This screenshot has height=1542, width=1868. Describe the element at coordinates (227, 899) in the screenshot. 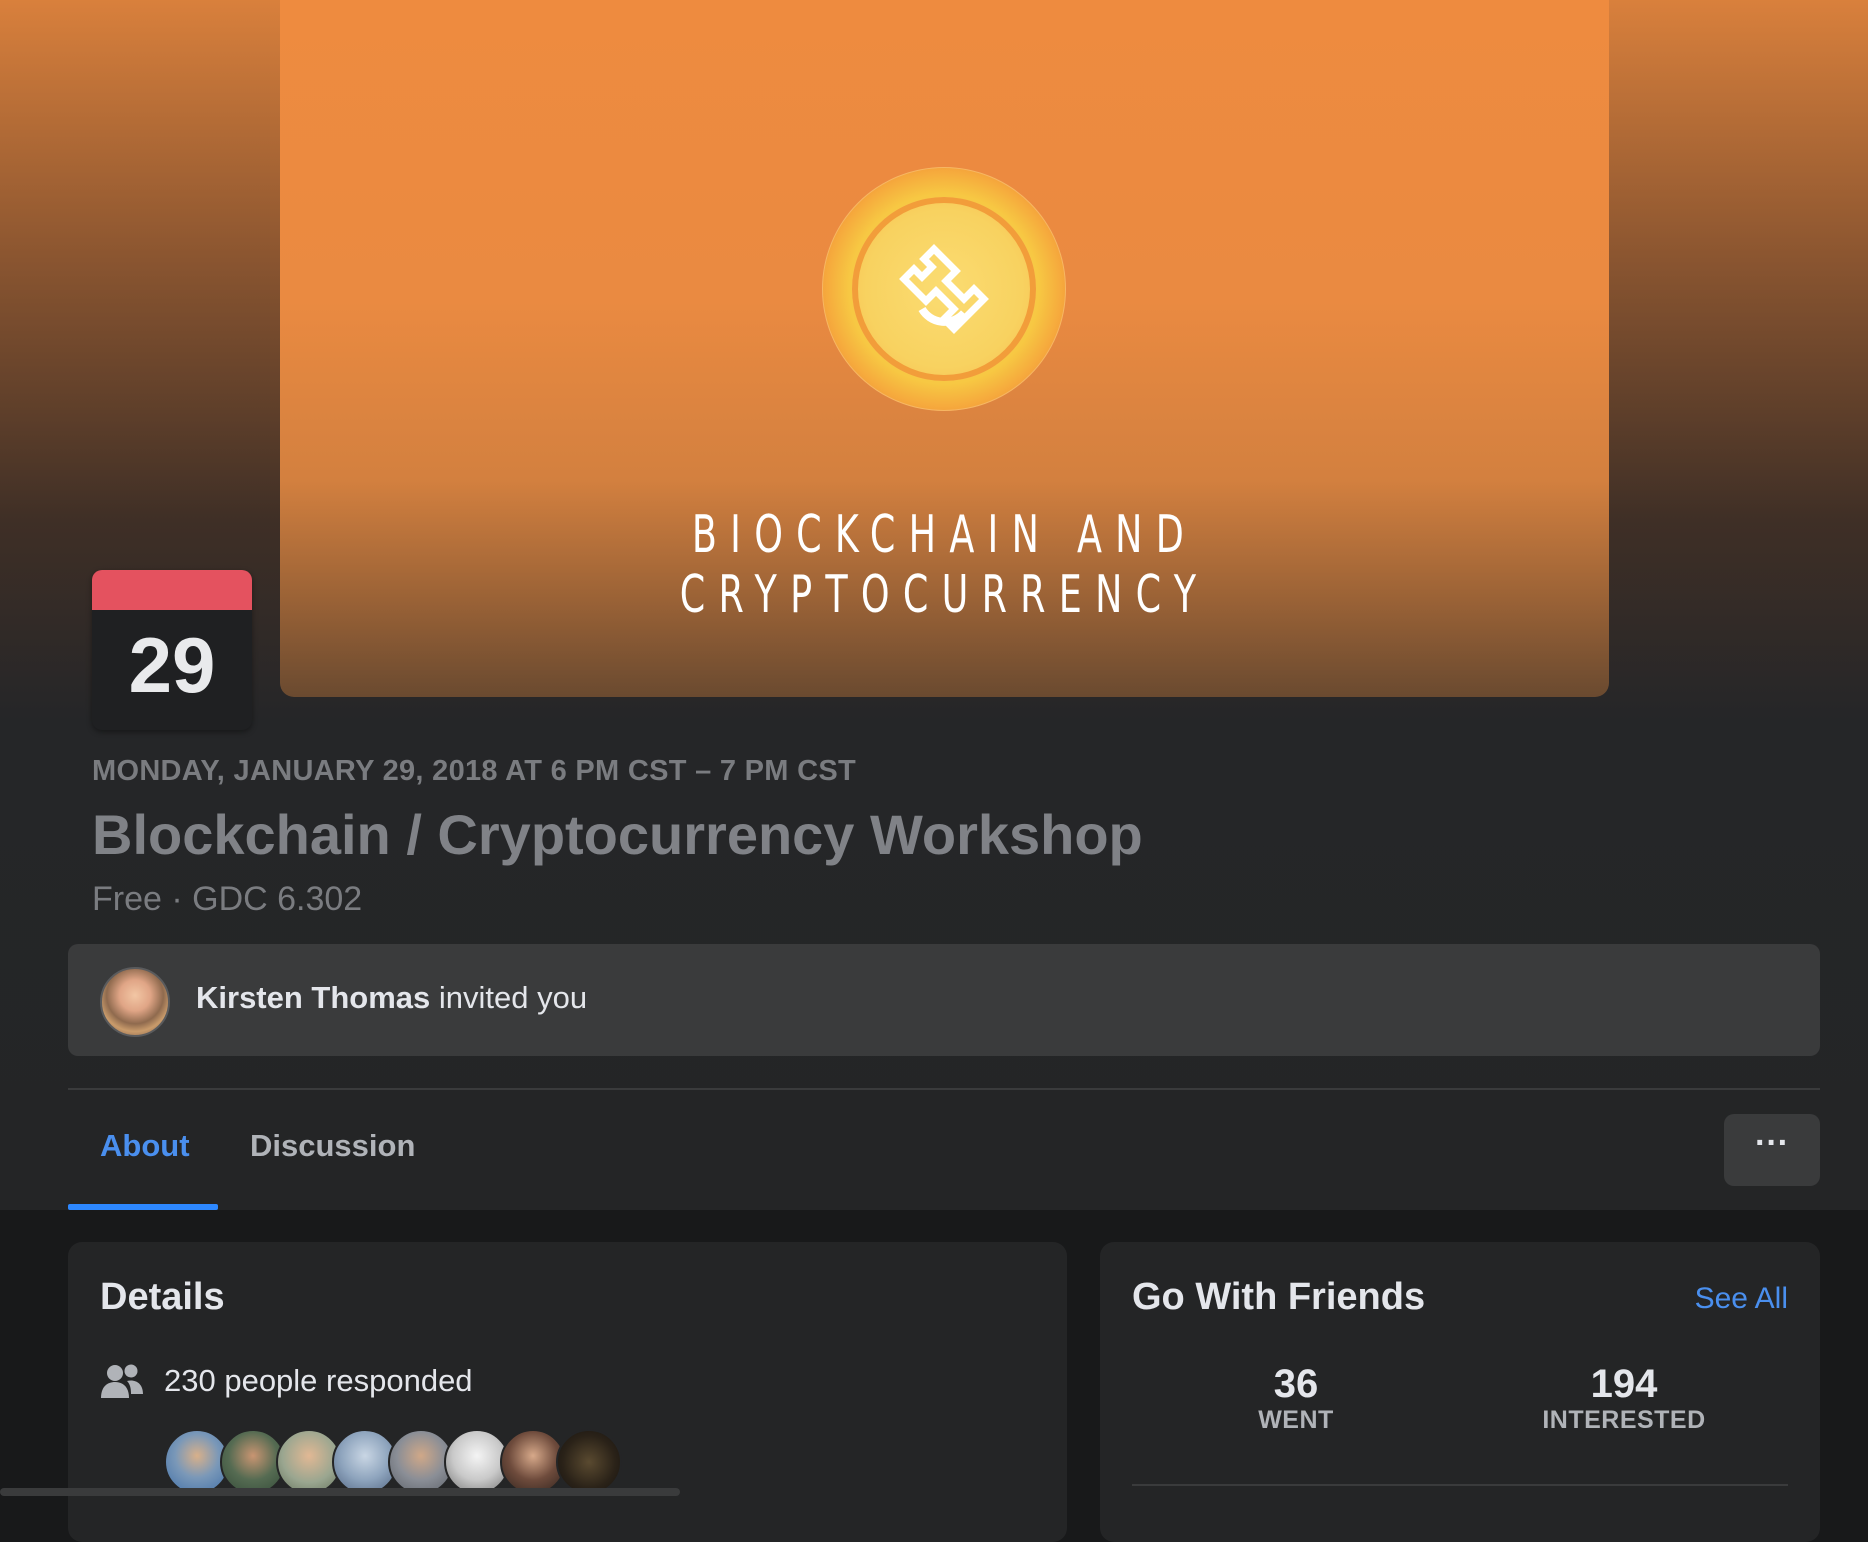

I see `event-price-location: Free · GDC 6.302` at that location.